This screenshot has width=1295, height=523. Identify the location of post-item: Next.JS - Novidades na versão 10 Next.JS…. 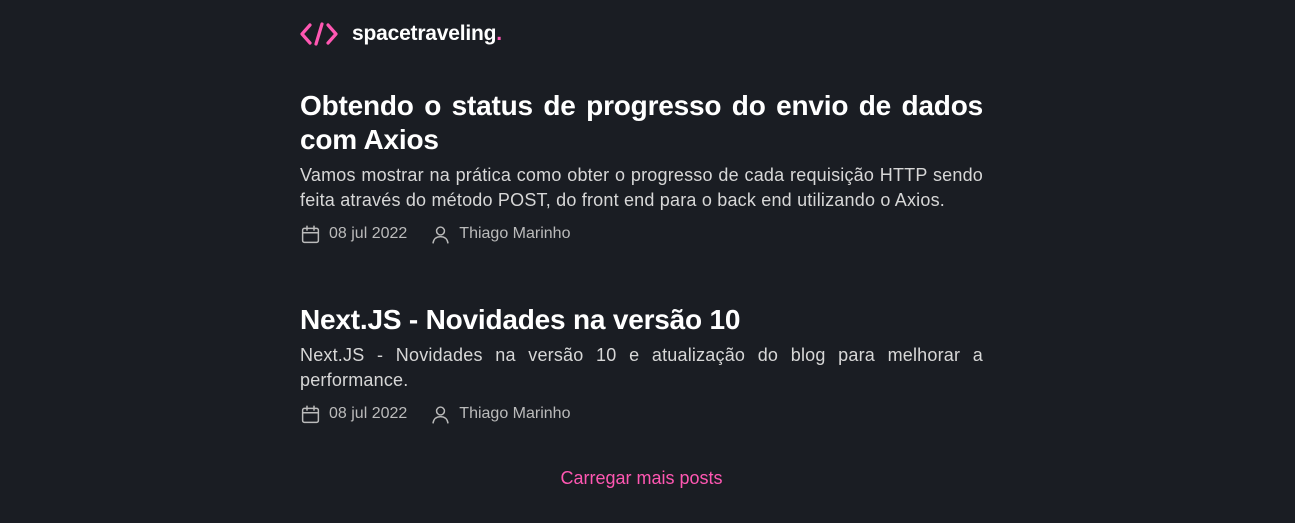
(641, 364).